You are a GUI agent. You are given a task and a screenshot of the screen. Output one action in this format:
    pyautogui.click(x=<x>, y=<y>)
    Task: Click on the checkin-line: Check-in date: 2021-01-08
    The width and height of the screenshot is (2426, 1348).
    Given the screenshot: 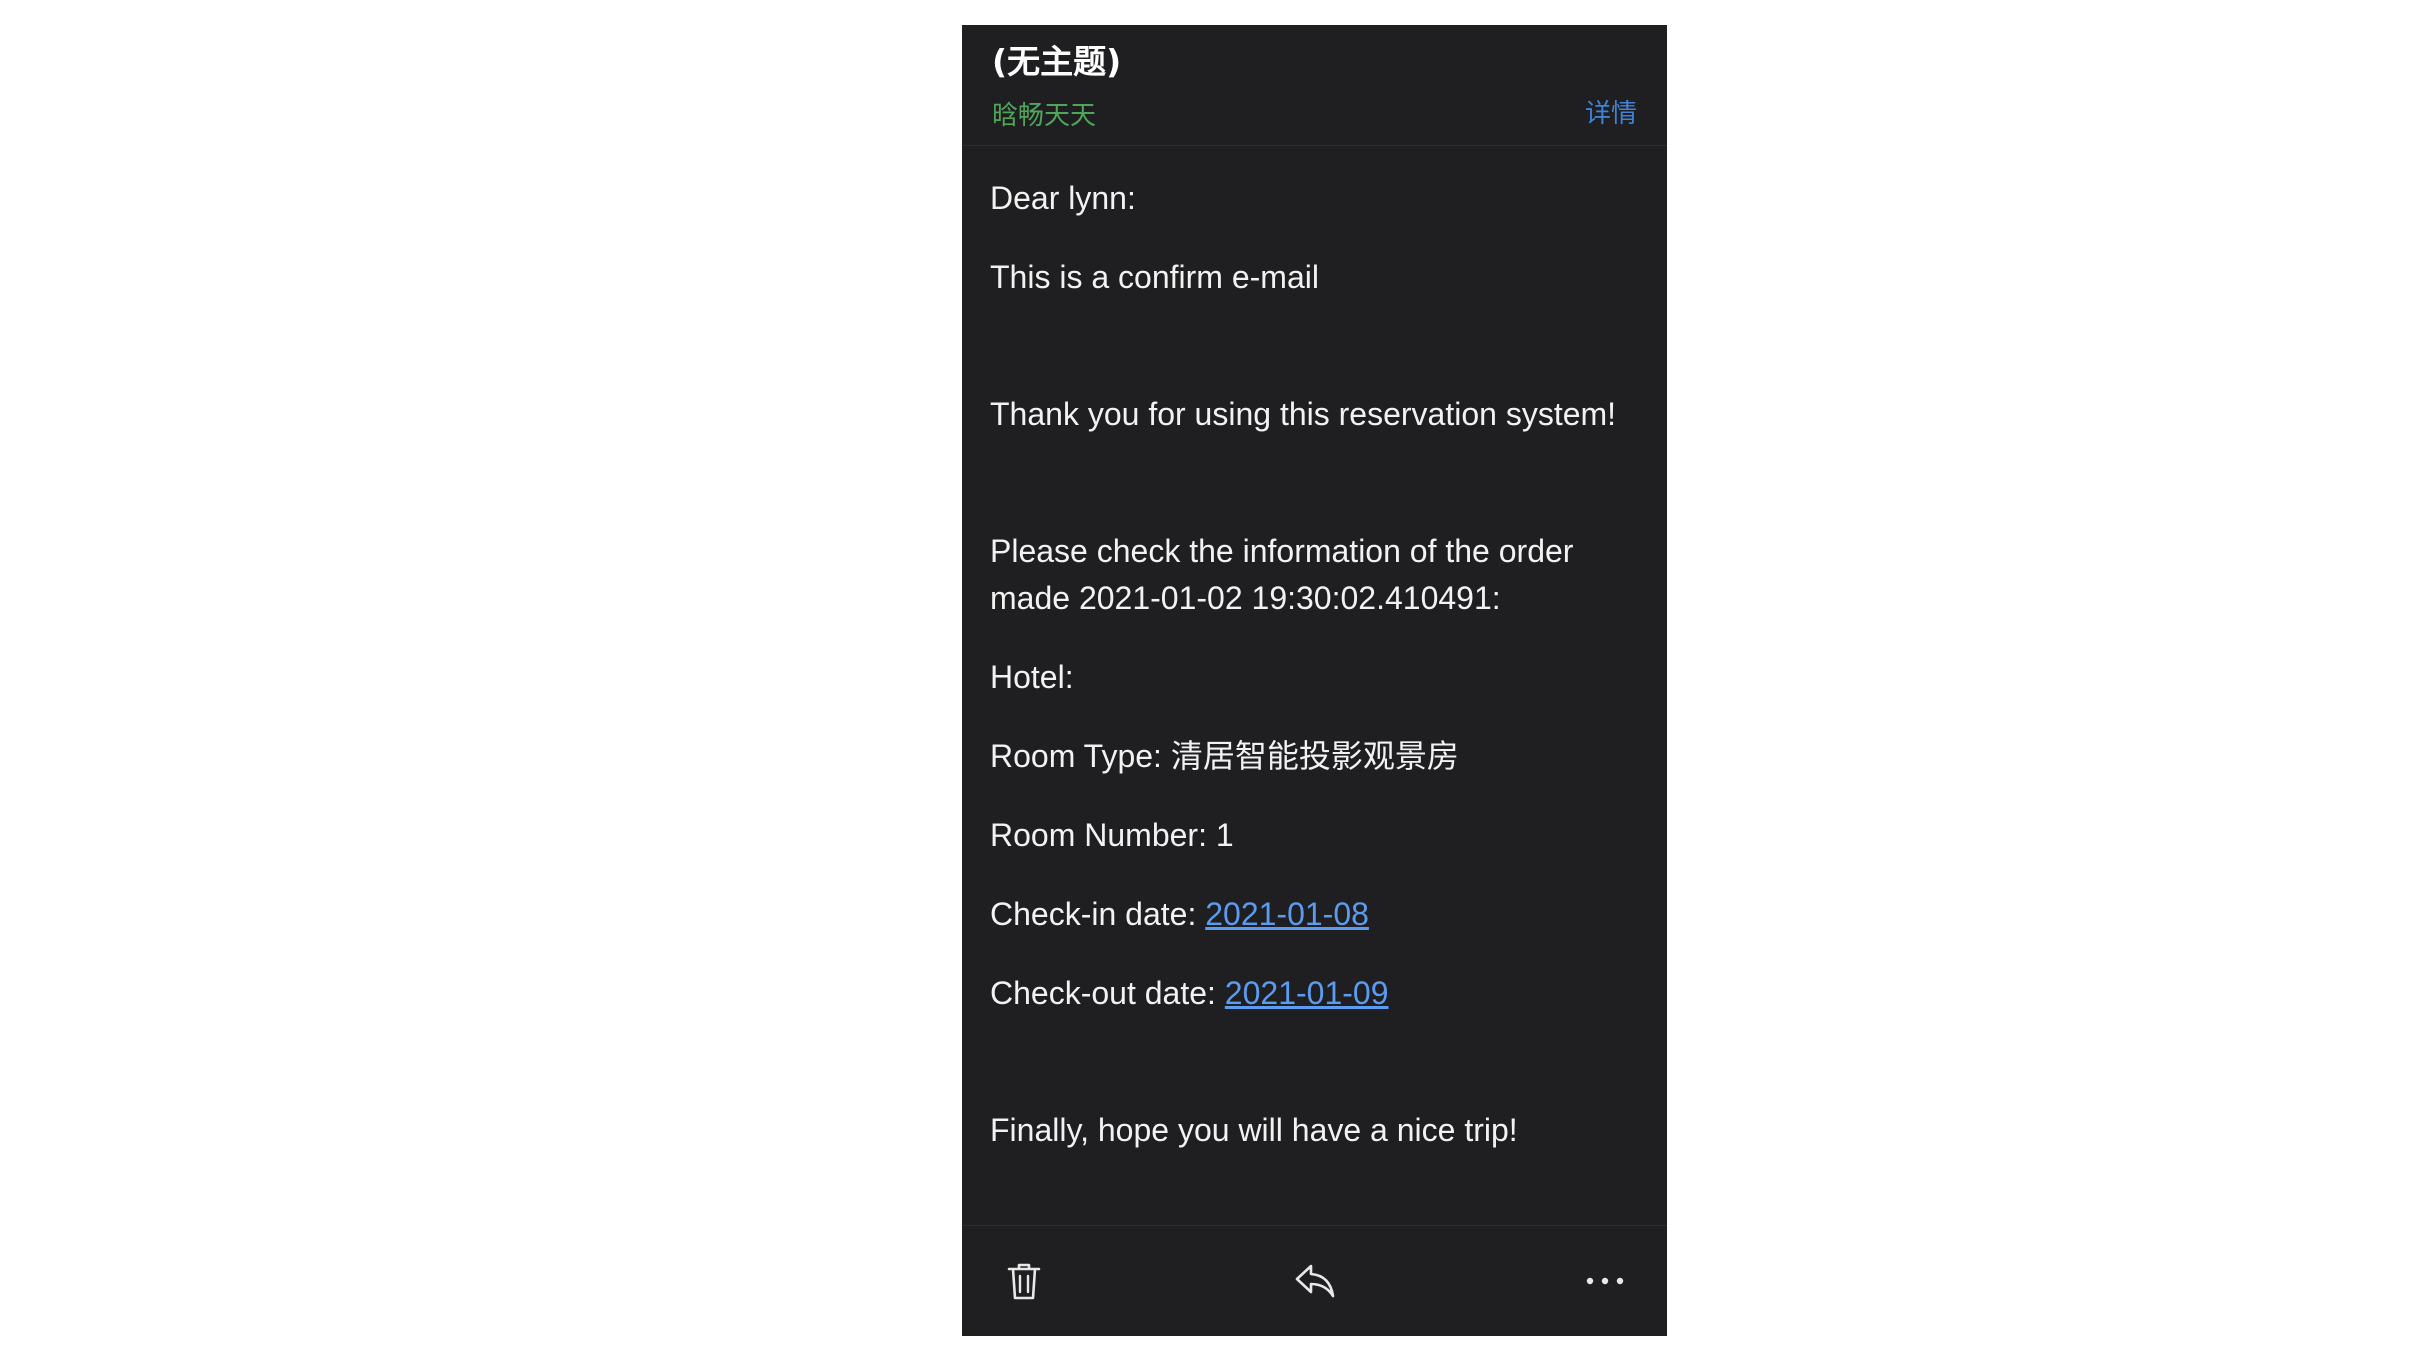 What is the action you would take?
    pyautogui.click(x=1320, y=914)
    